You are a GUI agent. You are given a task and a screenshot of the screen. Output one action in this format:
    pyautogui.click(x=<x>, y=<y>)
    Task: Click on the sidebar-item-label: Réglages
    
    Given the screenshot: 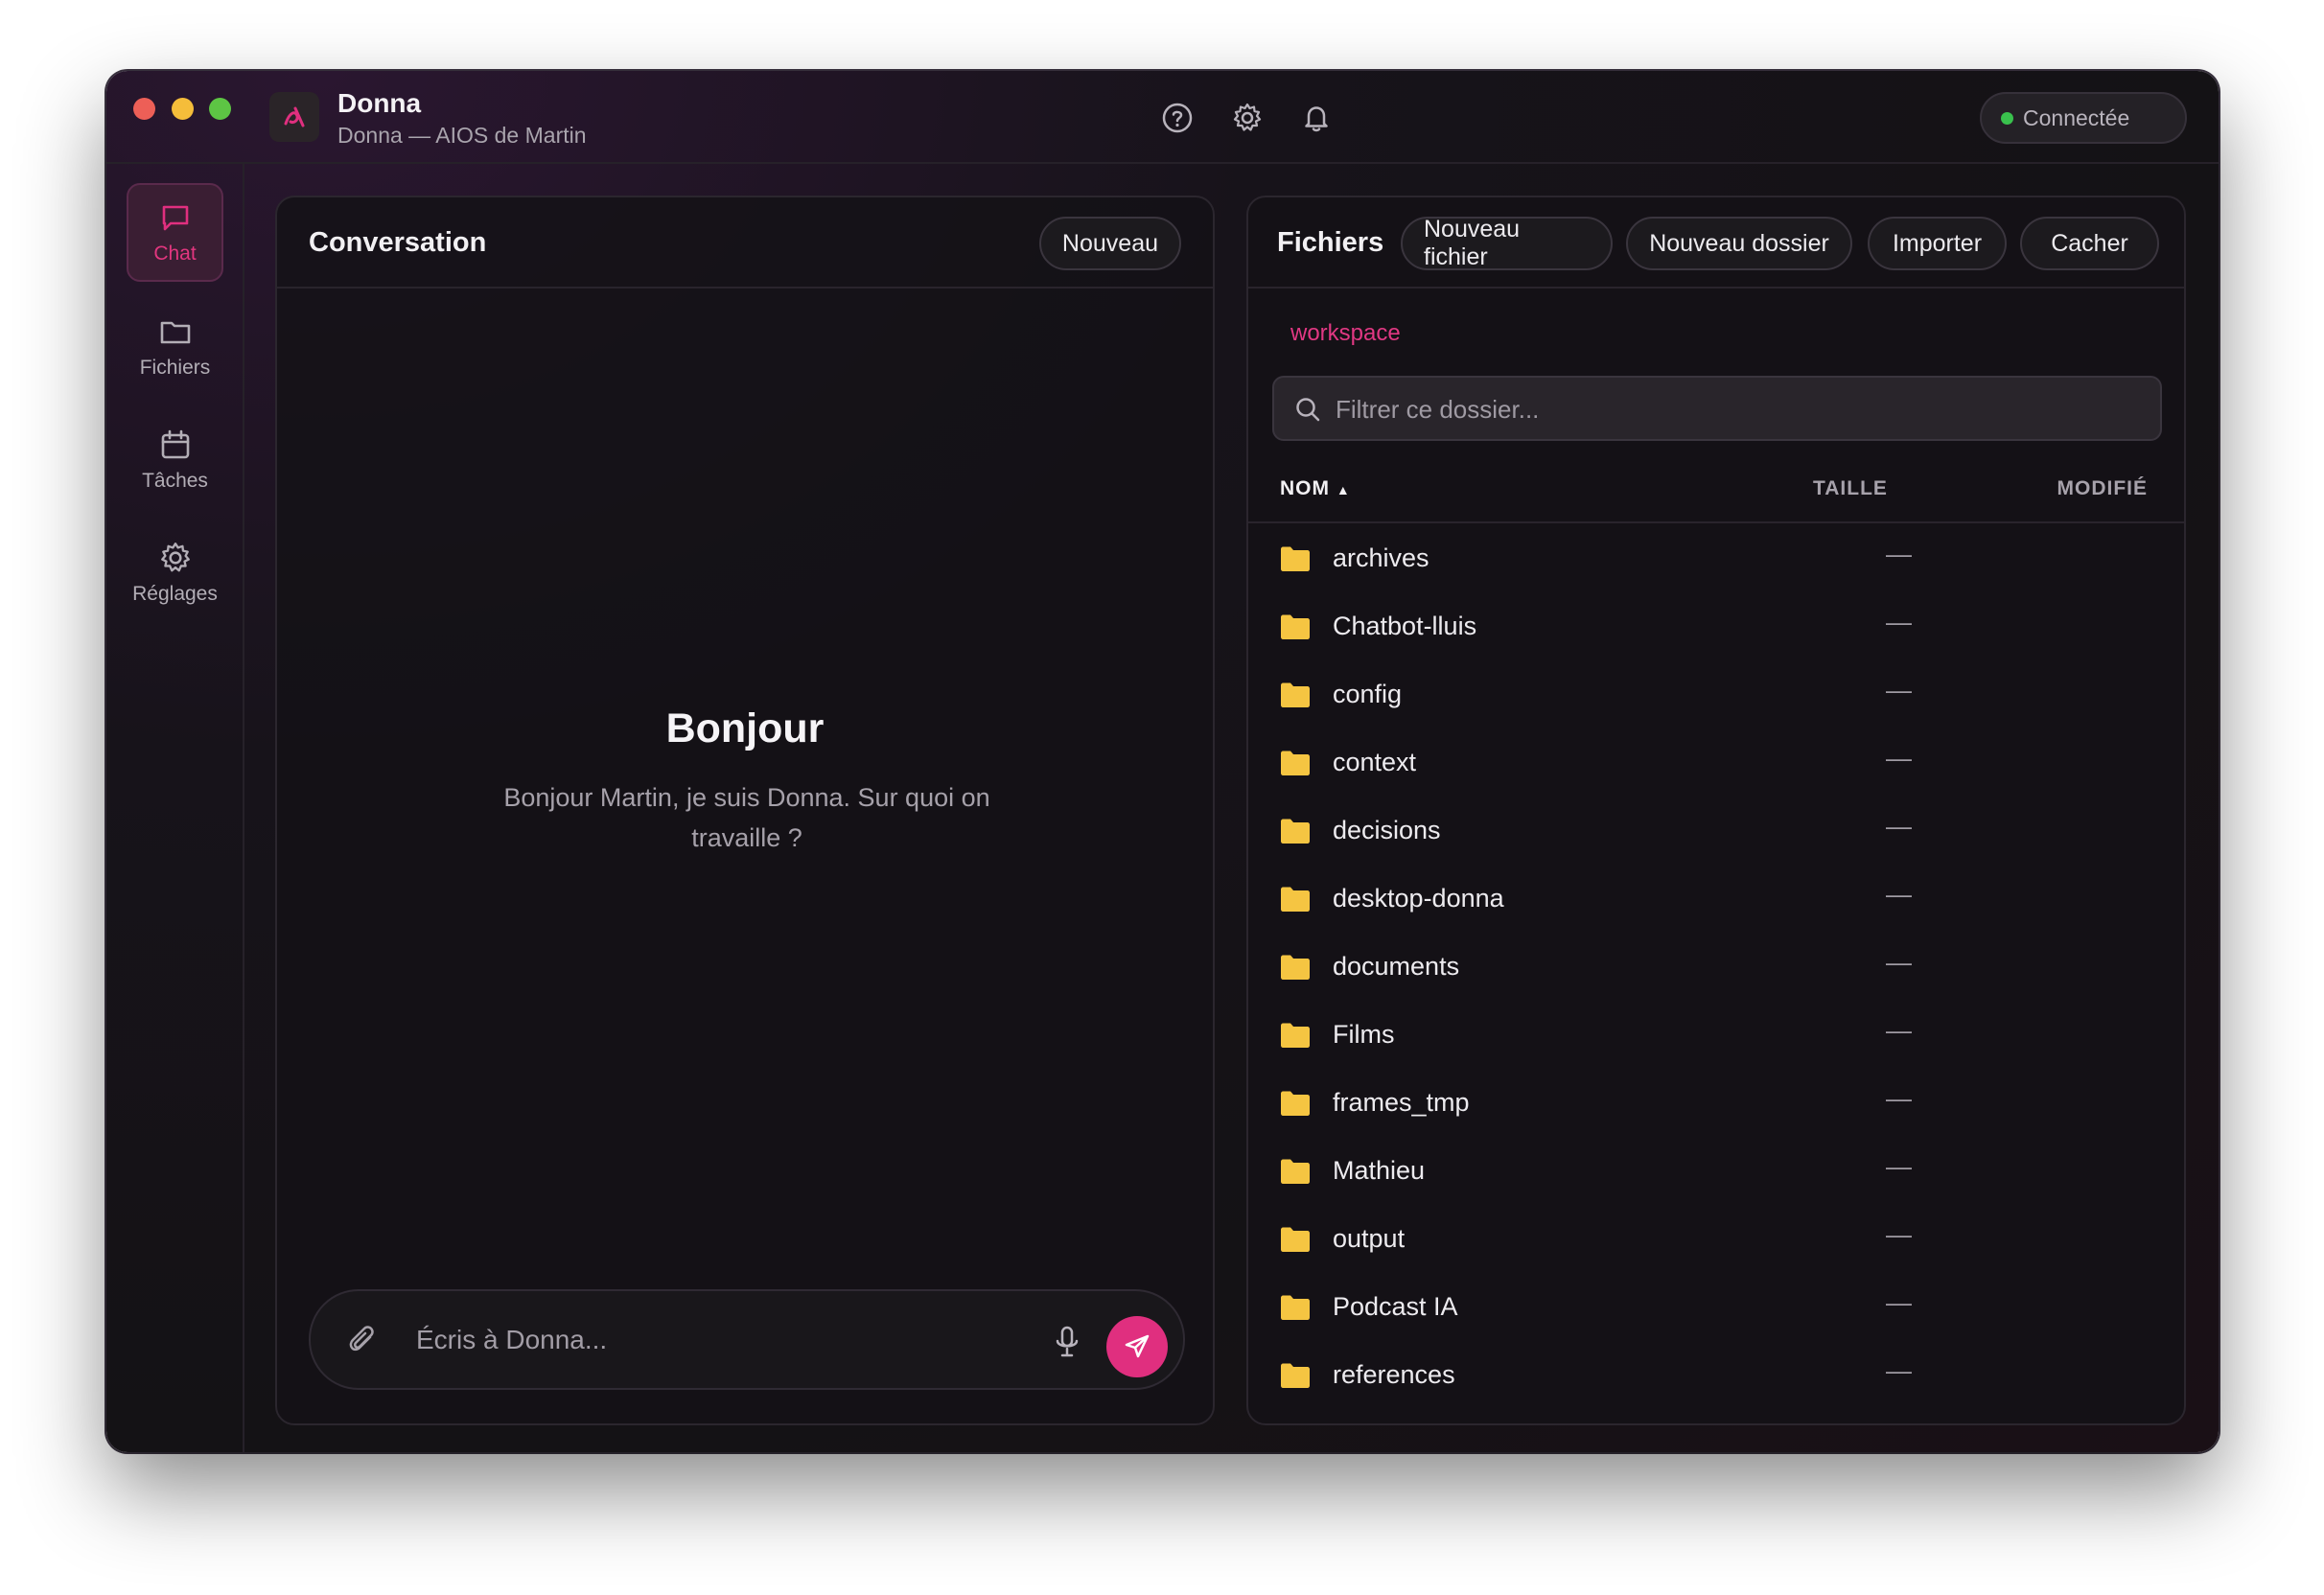 What is the action you would take?
    pyautogui.click(x=175, y=594)
    